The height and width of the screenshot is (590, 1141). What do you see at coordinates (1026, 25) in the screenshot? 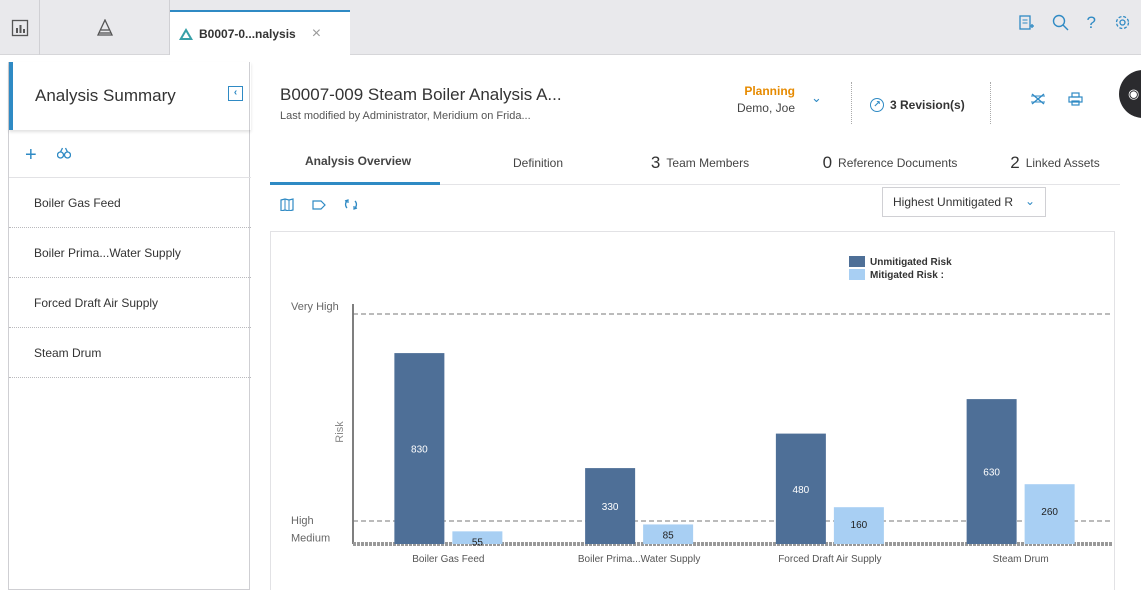
I see `clipboard-add-icon` at bounding box center [1026, 25].